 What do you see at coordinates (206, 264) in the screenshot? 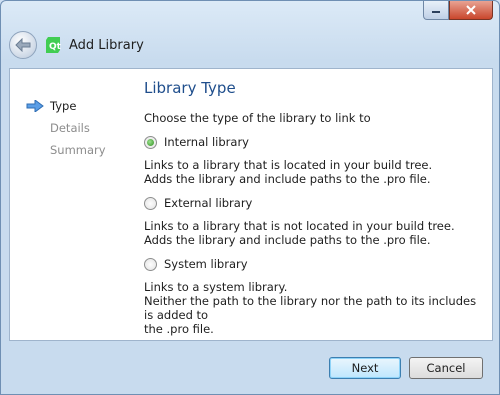
I see `option-label: System library` at bounding box center [206, 264].